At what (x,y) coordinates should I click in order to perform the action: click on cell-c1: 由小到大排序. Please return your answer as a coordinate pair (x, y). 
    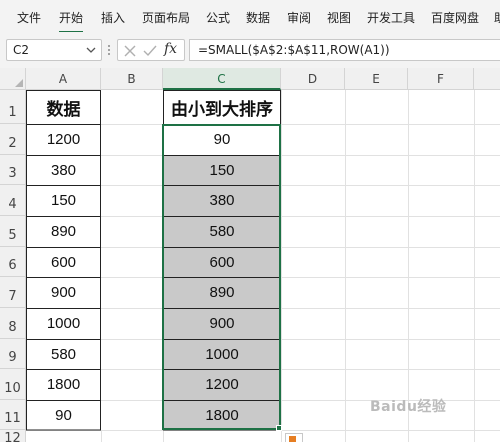
    Looking at the image, I should click on (222, 107).